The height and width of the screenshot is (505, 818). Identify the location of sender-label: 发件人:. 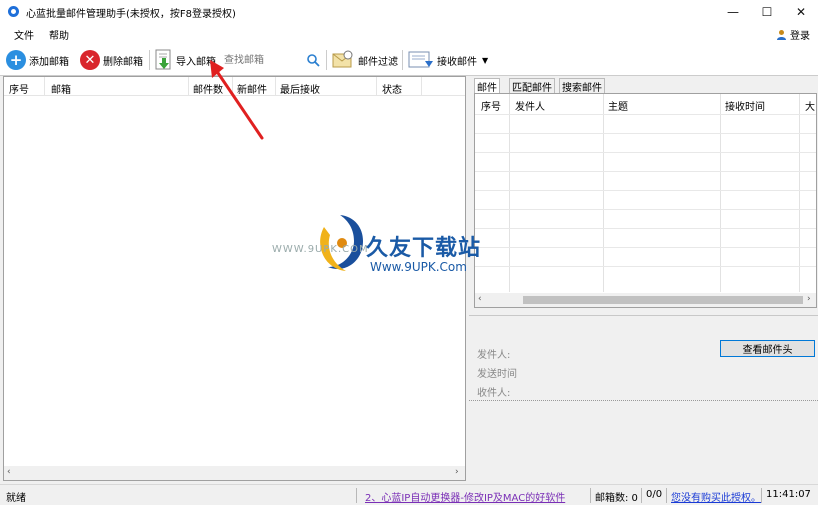
(494, 355).